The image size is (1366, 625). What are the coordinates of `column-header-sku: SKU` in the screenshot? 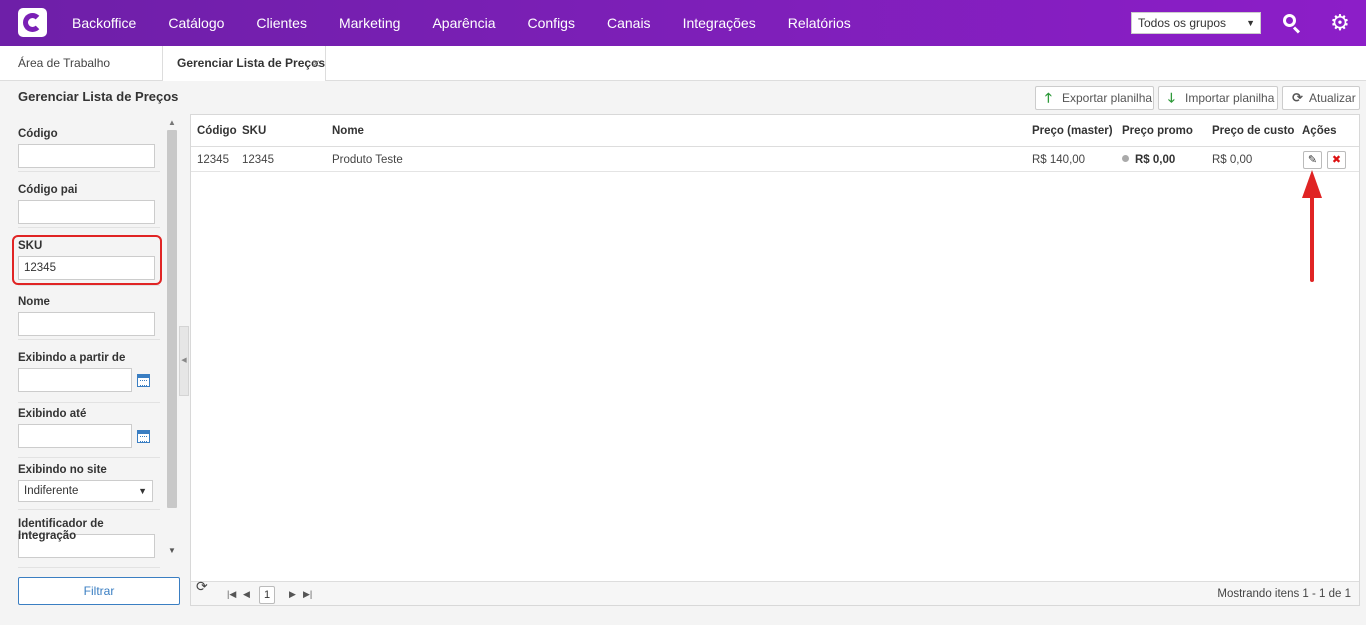 It's located at (254, 131).